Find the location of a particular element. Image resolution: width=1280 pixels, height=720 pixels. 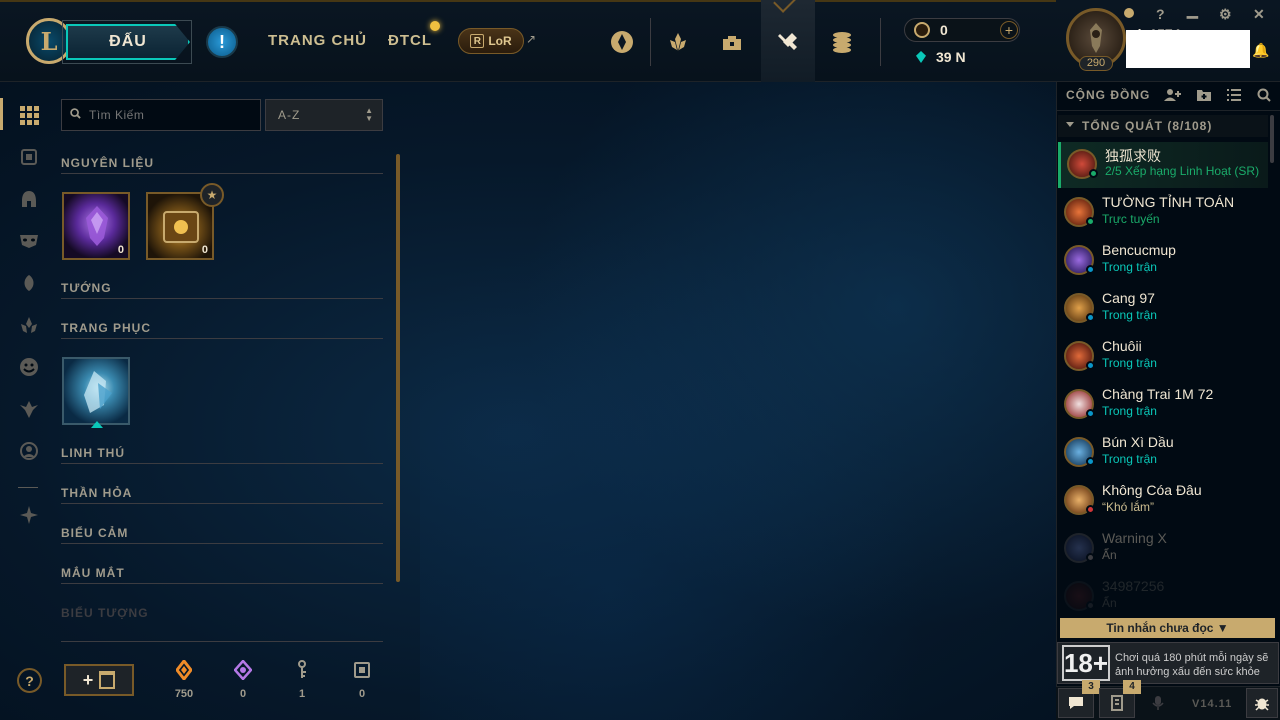

resource-value: 750 is located at coordinates (184, 694).